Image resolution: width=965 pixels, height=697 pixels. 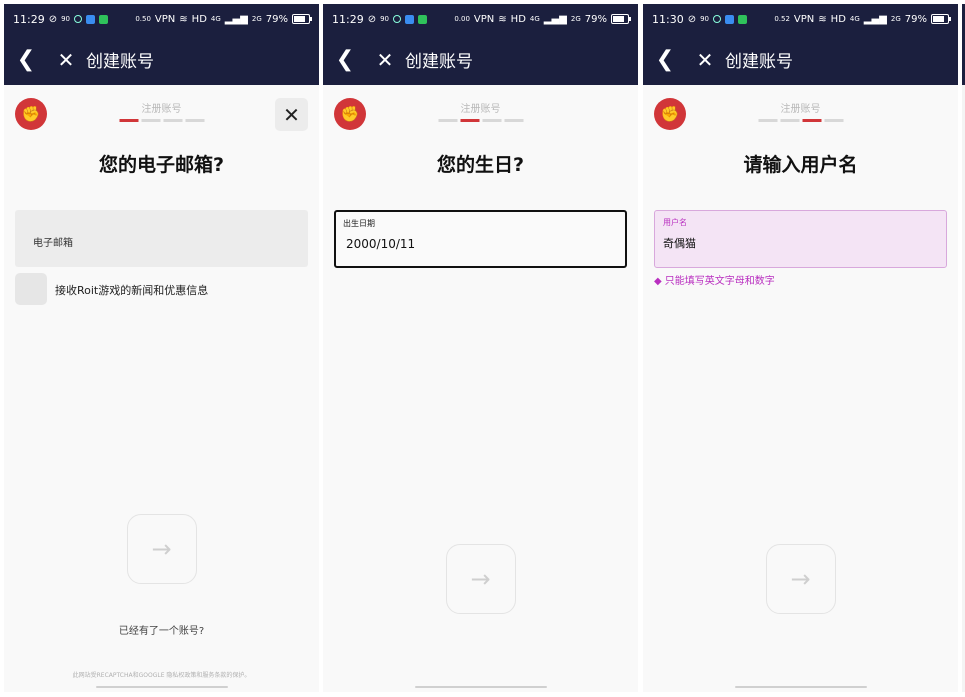 I want to click on username-field: 用户名 奇偶猫, so click(x=800, y=239).